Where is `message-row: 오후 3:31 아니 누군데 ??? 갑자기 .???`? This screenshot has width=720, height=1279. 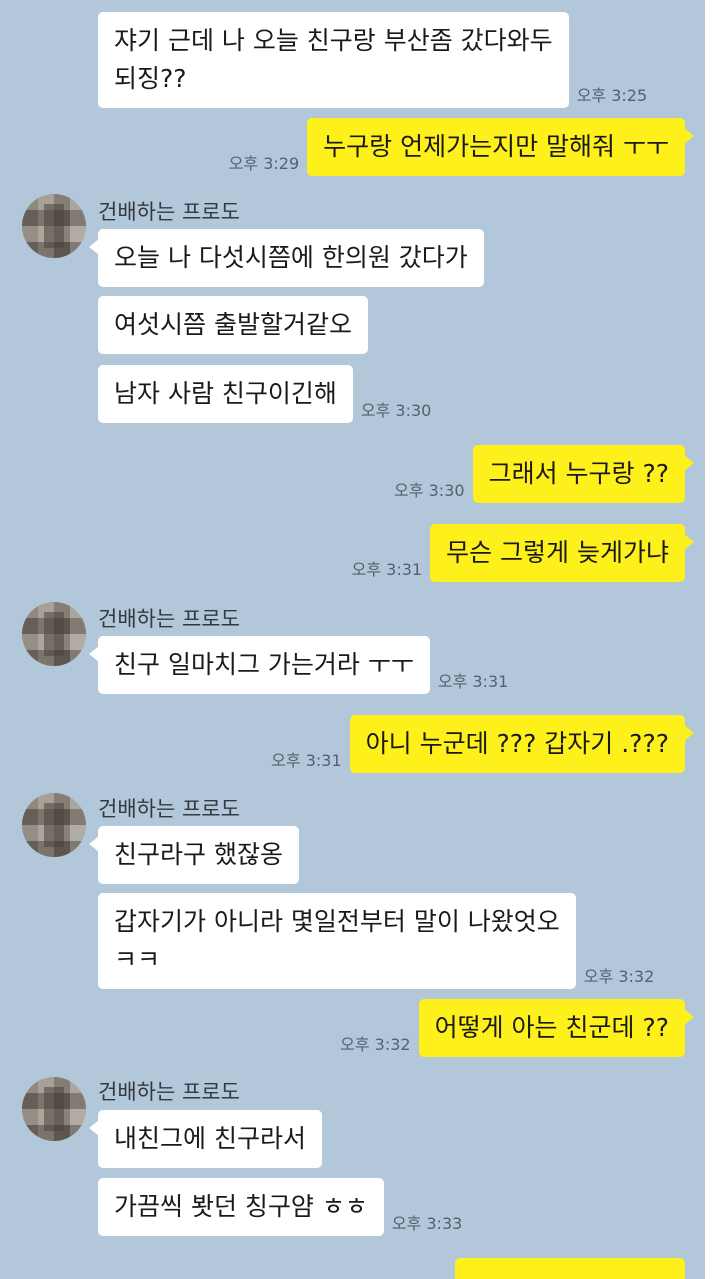 message-row: 오후 3:31 아니 누군데 ??? 갑자기 .??? is located at coordinates (483, 744).